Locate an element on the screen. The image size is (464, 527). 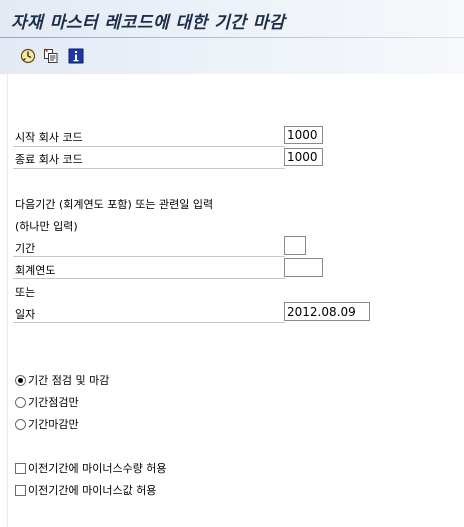
radio-check-and-close: 기간 점검 및 마감 is located at coordinates (62, 380).